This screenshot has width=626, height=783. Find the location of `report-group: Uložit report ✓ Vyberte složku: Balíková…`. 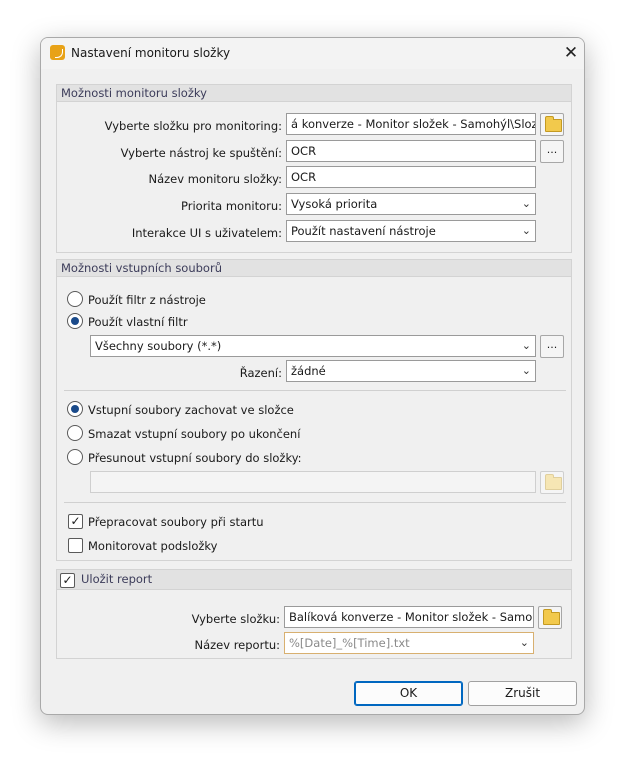

report-group: Uložit report ✓ Vyberte složku: Balíková… is located at coordinates (314, 614).